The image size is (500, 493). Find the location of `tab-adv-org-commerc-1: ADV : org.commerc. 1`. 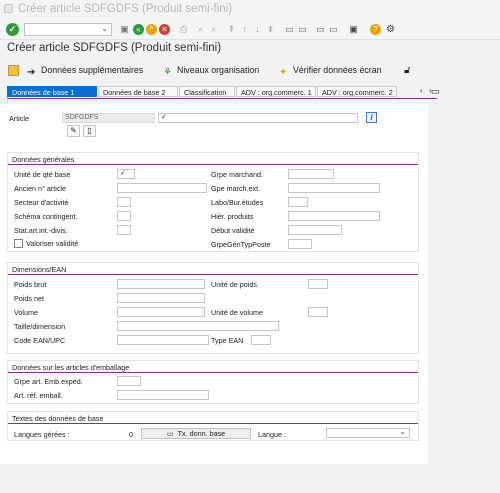

tab-adv-org-commerc-1: ADV : org.commerc. 1 is located at coordinates (276, 91).